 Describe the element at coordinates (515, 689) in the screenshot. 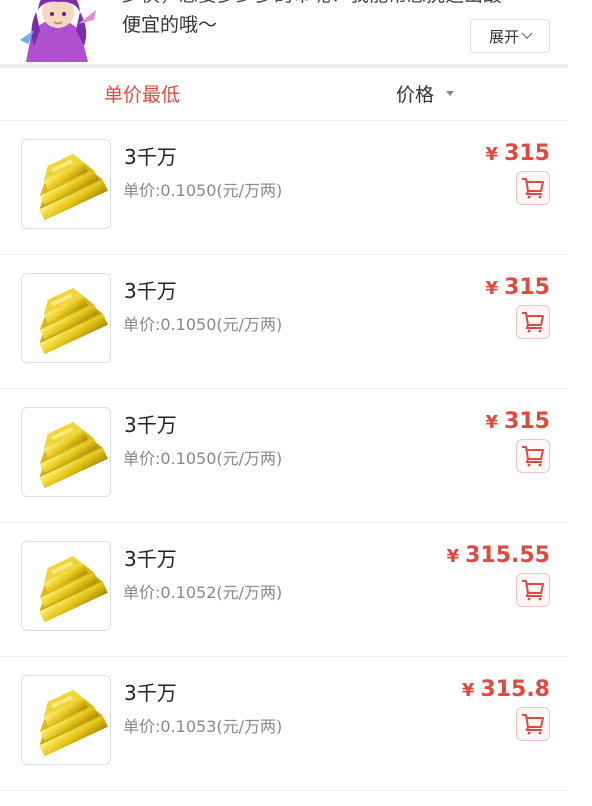

I see `price-amount: 315.8` at that location.